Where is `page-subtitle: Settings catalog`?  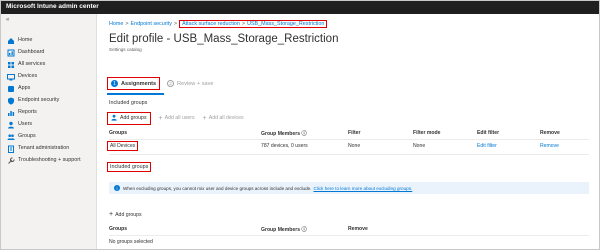
page-subtitle: Settings catalog is located at coordinates (125, 49).